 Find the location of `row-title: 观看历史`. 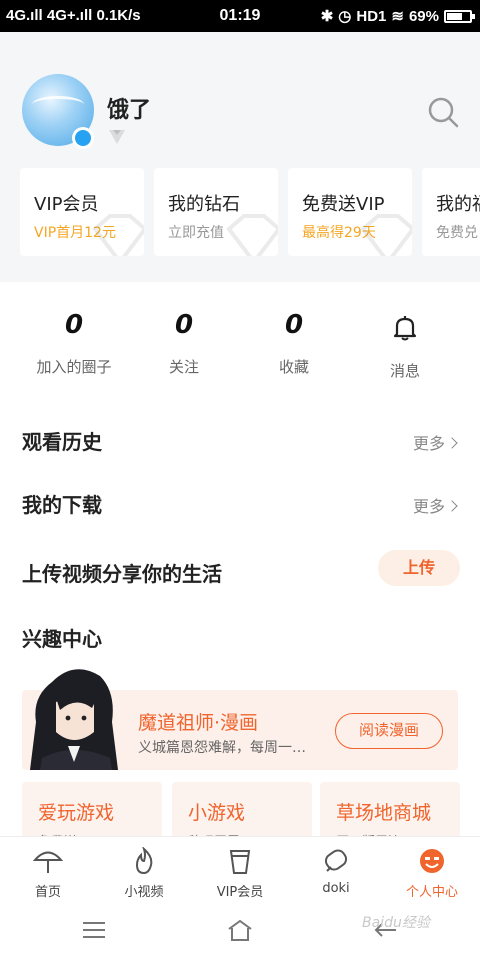

row-title: 观看历史 is located at coordinates (62, 442).